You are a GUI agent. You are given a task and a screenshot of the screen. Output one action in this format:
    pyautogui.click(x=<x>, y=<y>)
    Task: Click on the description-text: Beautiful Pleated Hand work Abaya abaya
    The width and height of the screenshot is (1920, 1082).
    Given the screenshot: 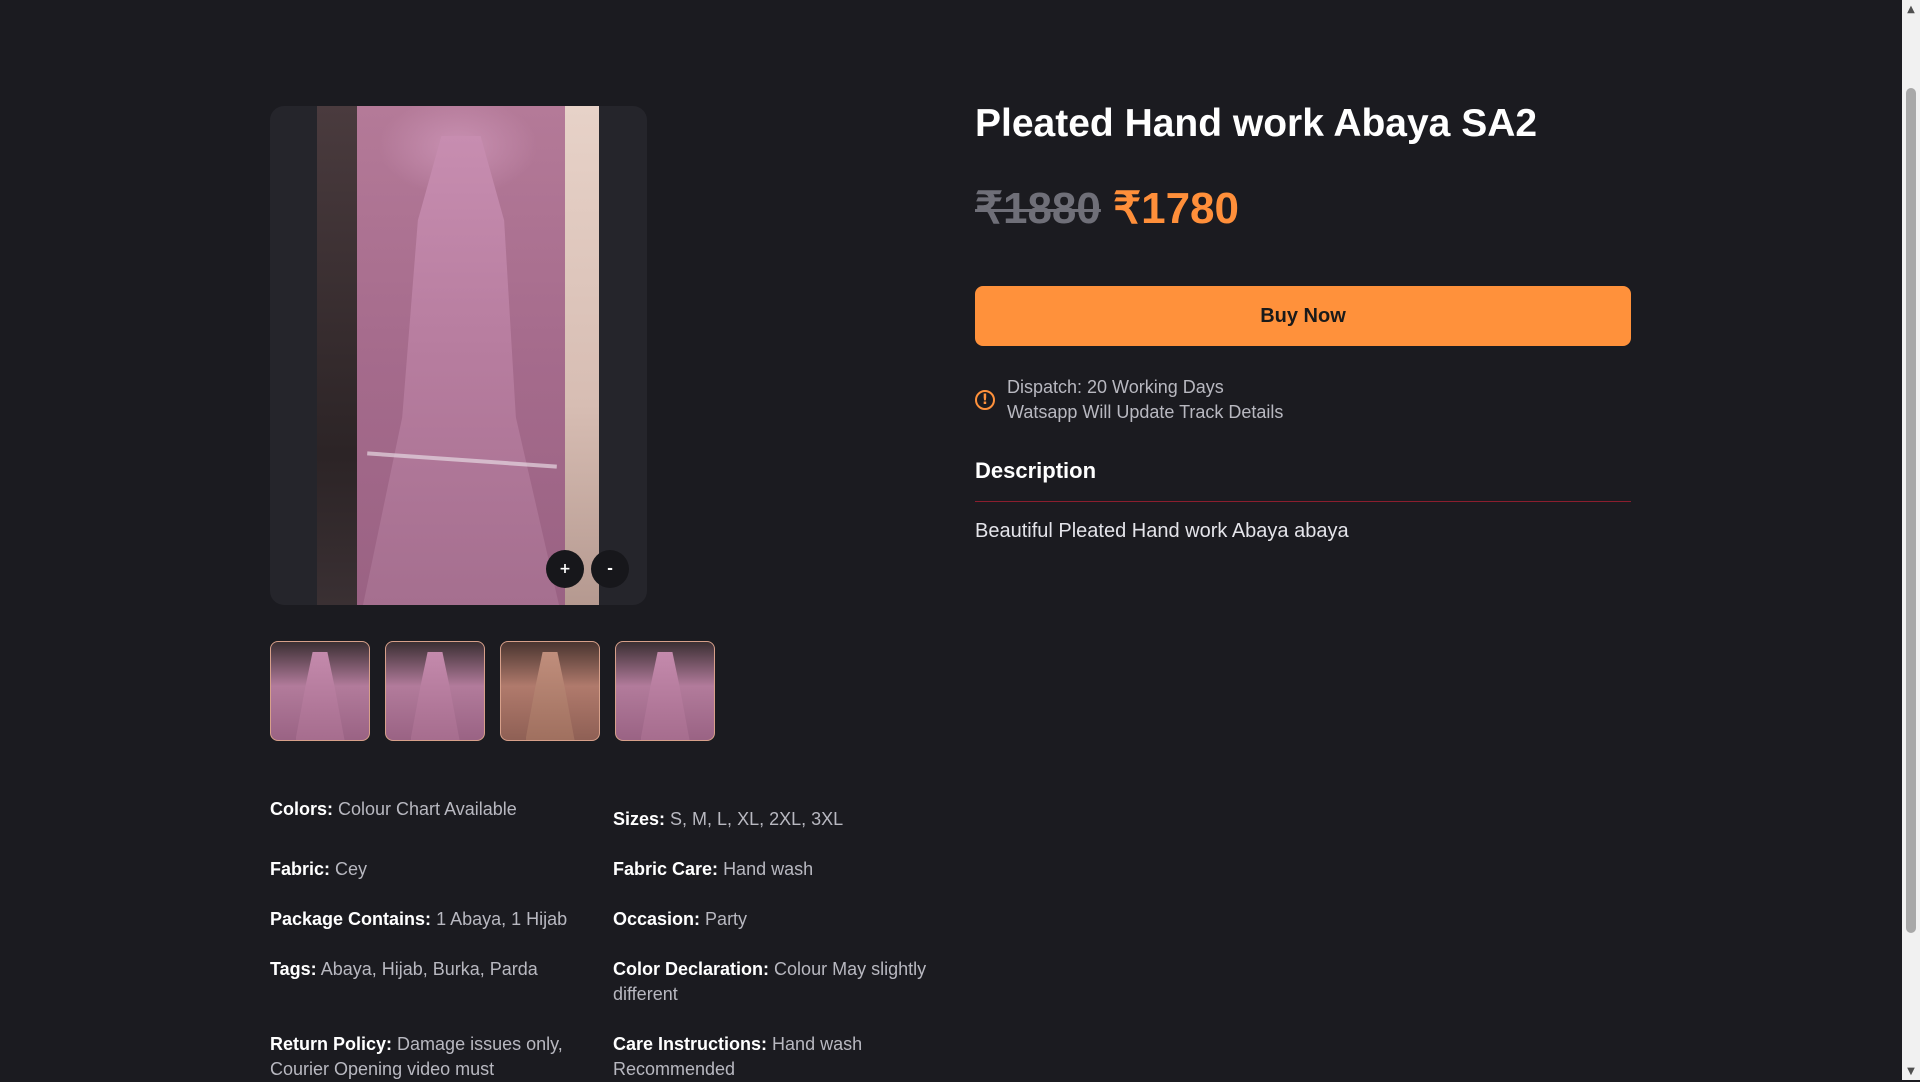 What is the action you would take?
    pyautogui.click(x=1162, y=531)
    